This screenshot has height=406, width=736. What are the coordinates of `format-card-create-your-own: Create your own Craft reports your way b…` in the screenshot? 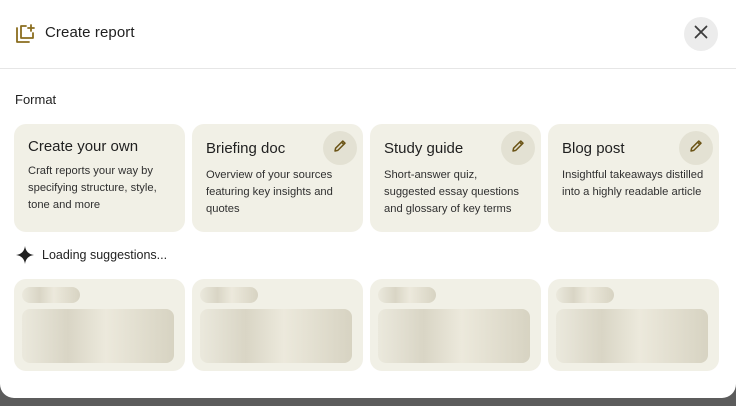 It's located at (99, 178).